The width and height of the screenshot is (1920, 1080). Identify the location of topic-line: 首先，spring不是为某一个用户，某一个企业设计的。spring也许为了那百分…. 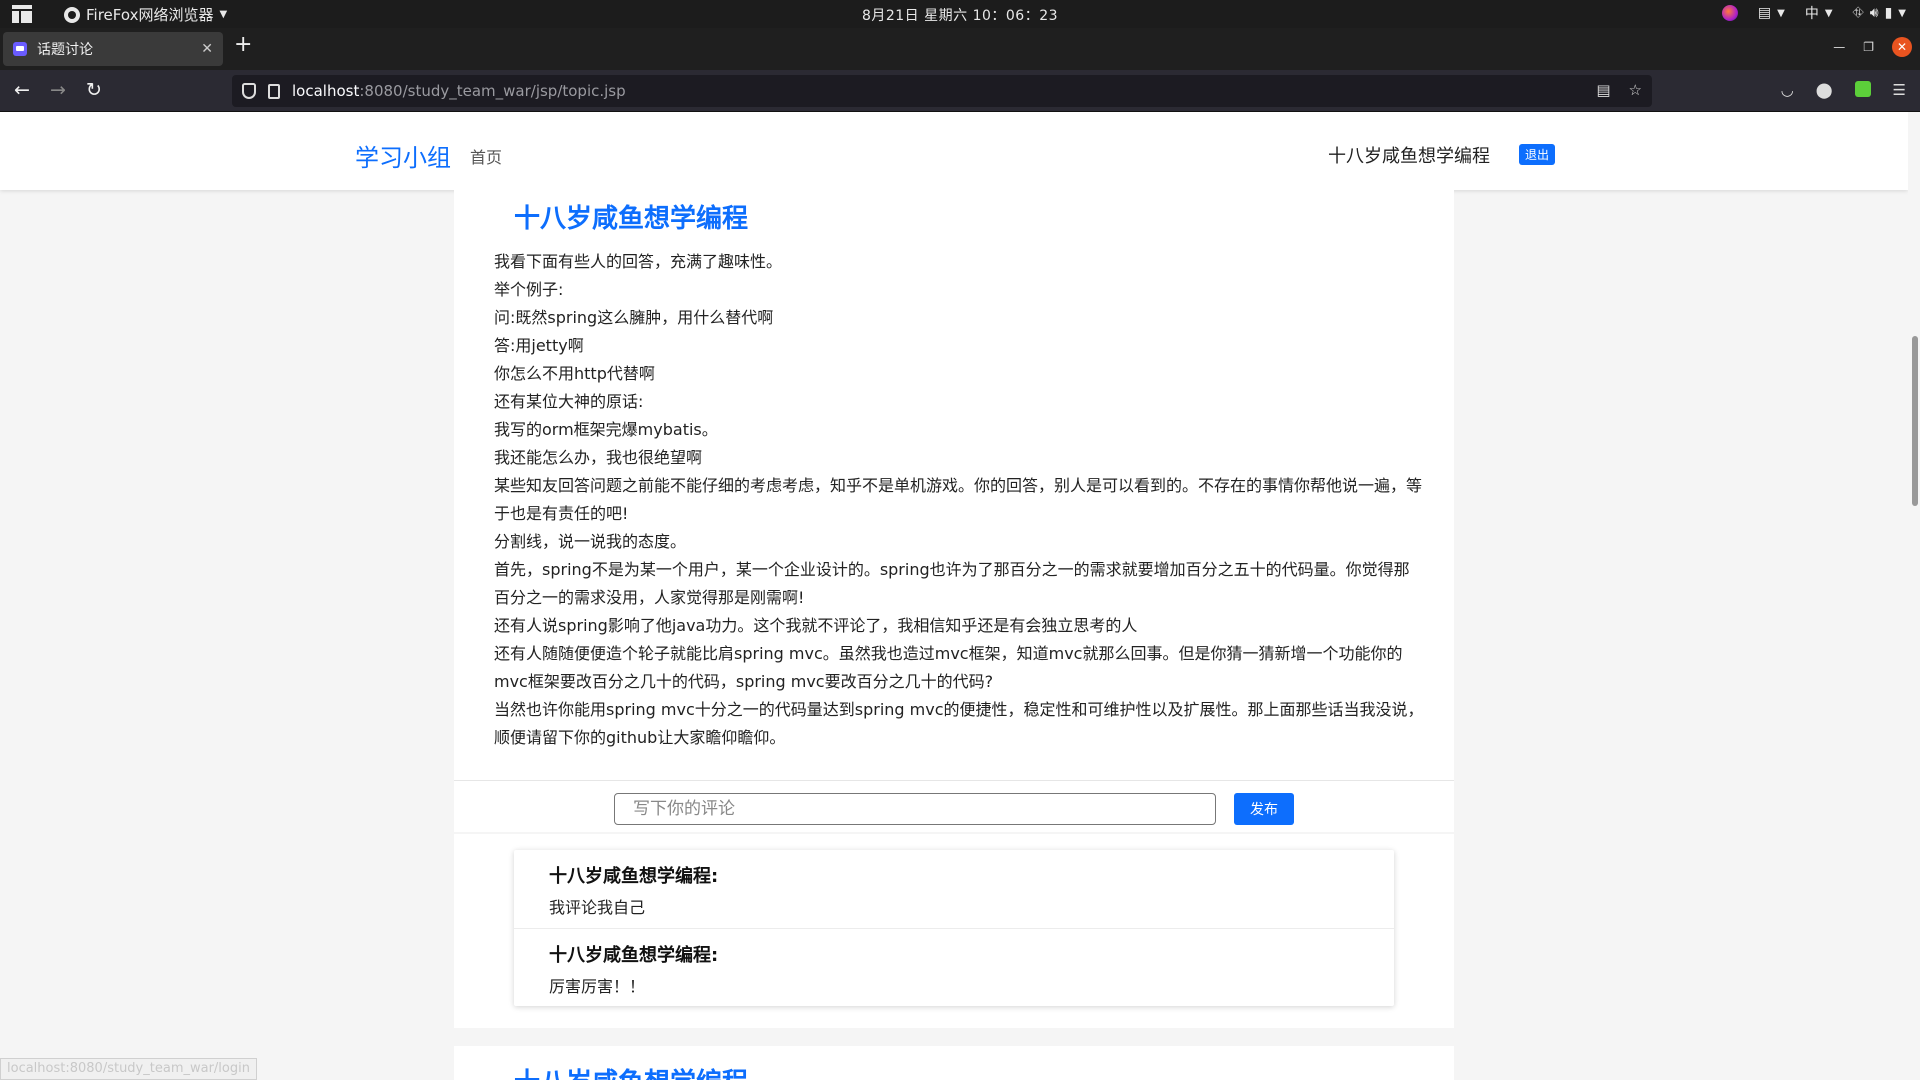
(952, 583).